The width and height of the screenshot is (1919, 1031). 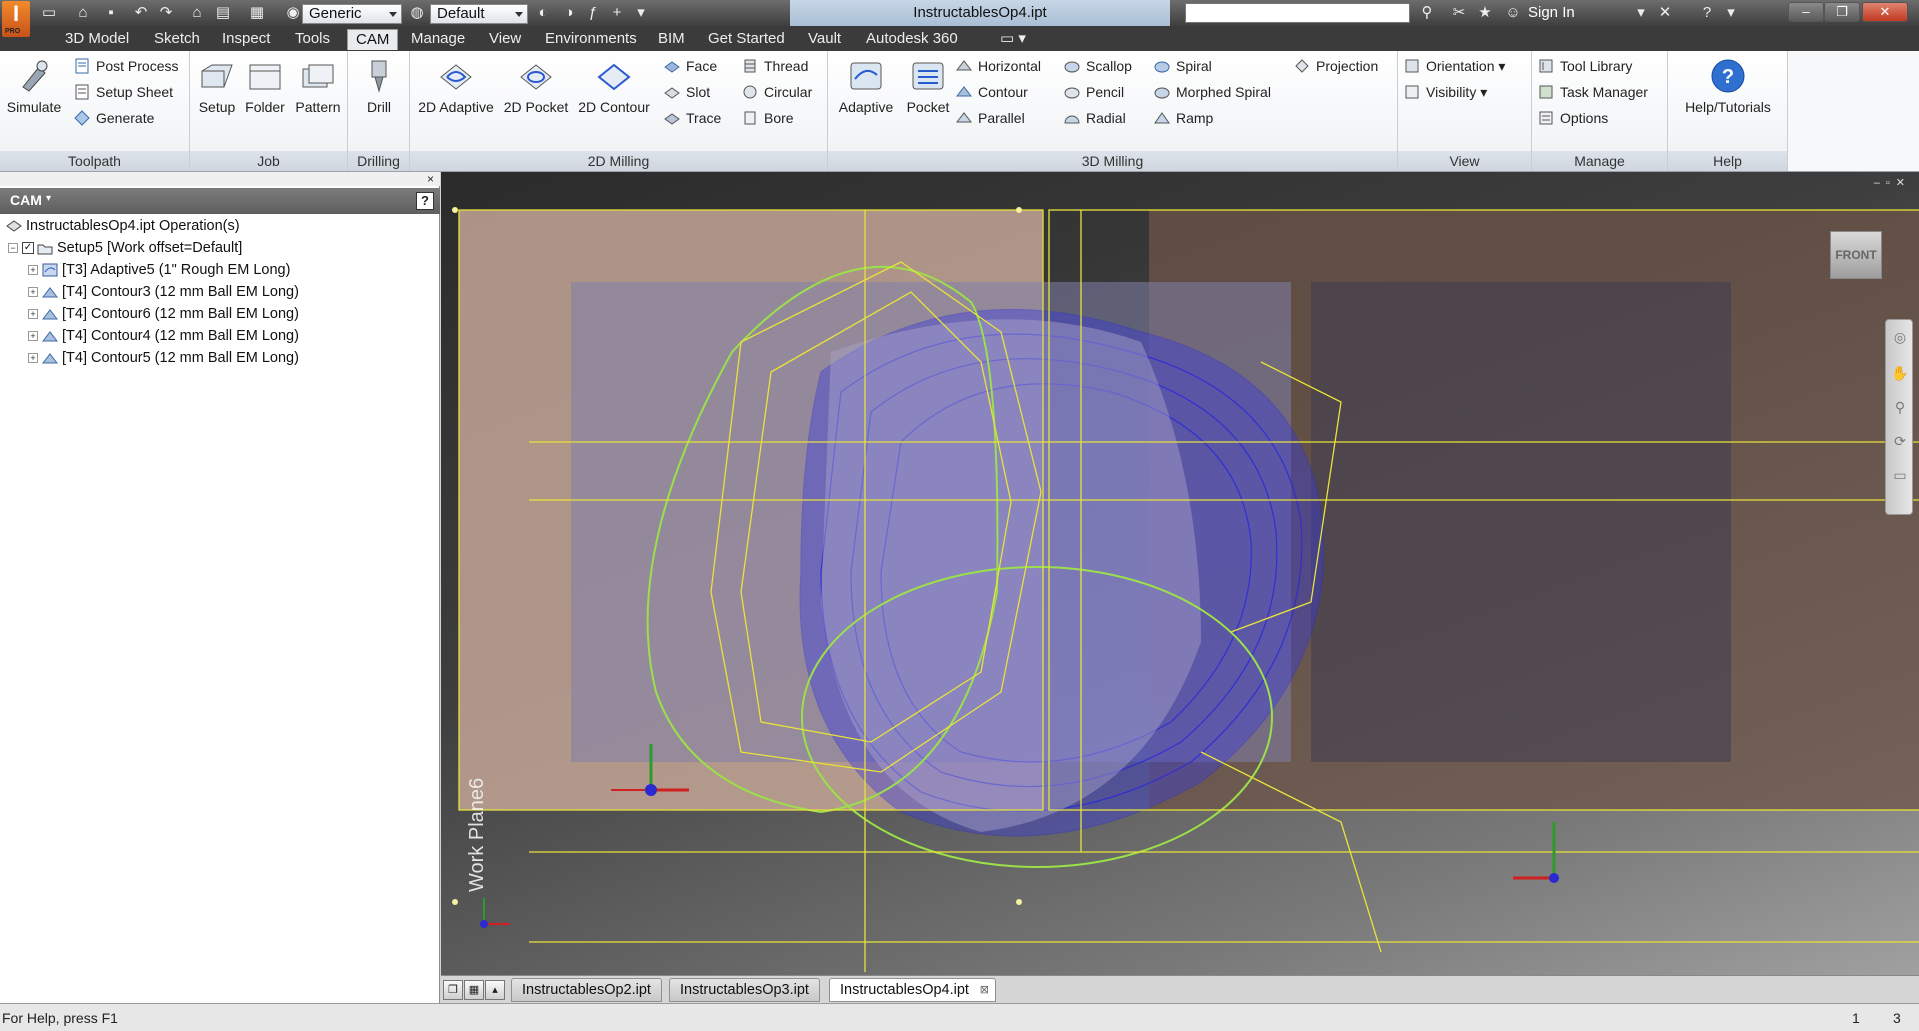 What do you see at coordinates (453, 990) in the screenshot?
I see `cascade-windows-icon: ❐` at bounding box center [453, 990].